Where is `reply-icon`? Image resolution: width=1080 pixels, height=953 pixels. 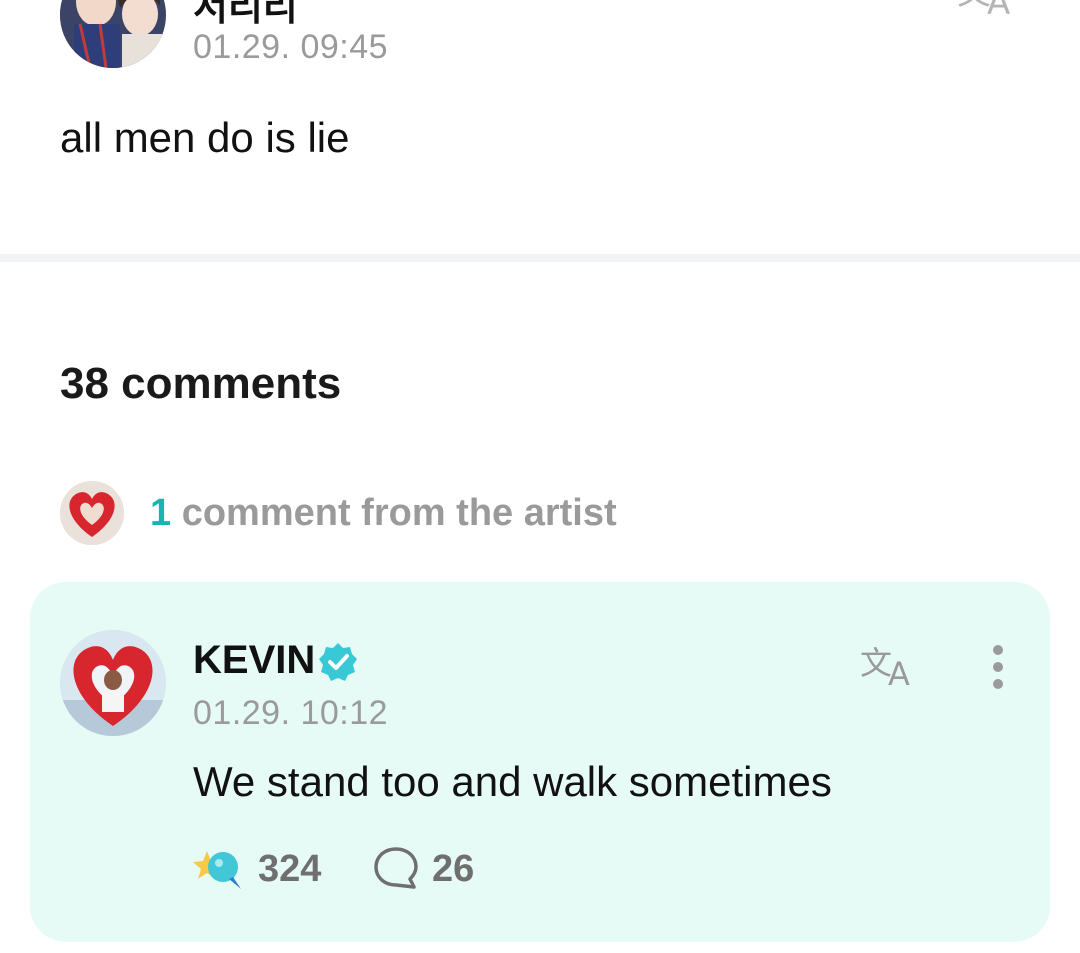 reply-icon is located at coordinates (396, 868).